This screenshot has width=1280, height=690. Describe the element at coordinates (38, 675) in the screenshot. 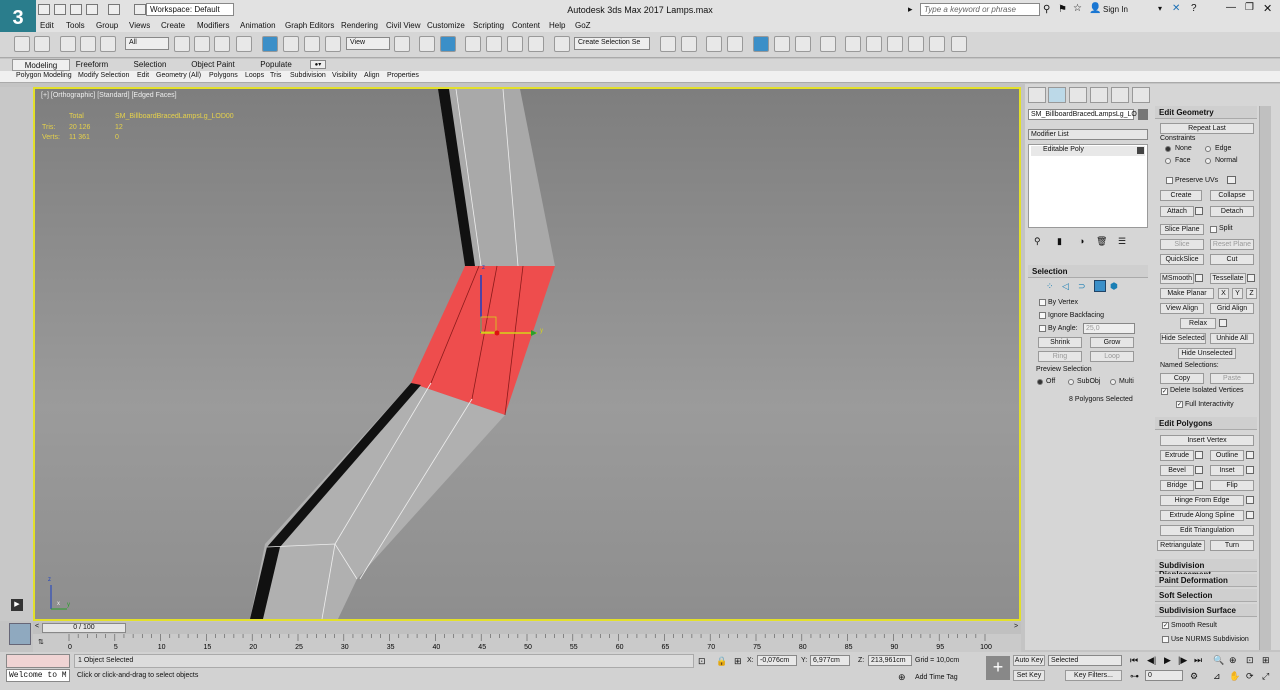

I see `maxscript-listener: Welcome to M` at that location.